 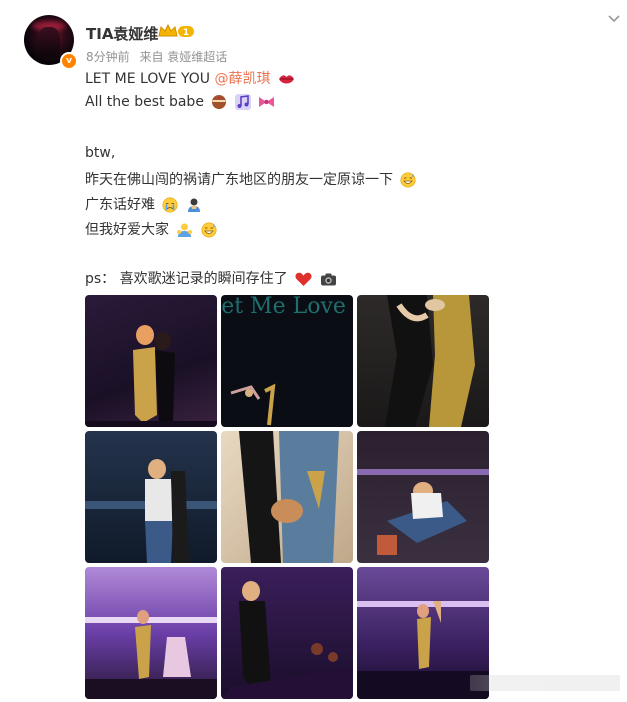 What do you see at coordinates (239, 180) in the screenshot?
I see `post-text: 昨天在佛山闯的祸请广东地区的朋友一定原谅一下` at bounding box center [239, 180].